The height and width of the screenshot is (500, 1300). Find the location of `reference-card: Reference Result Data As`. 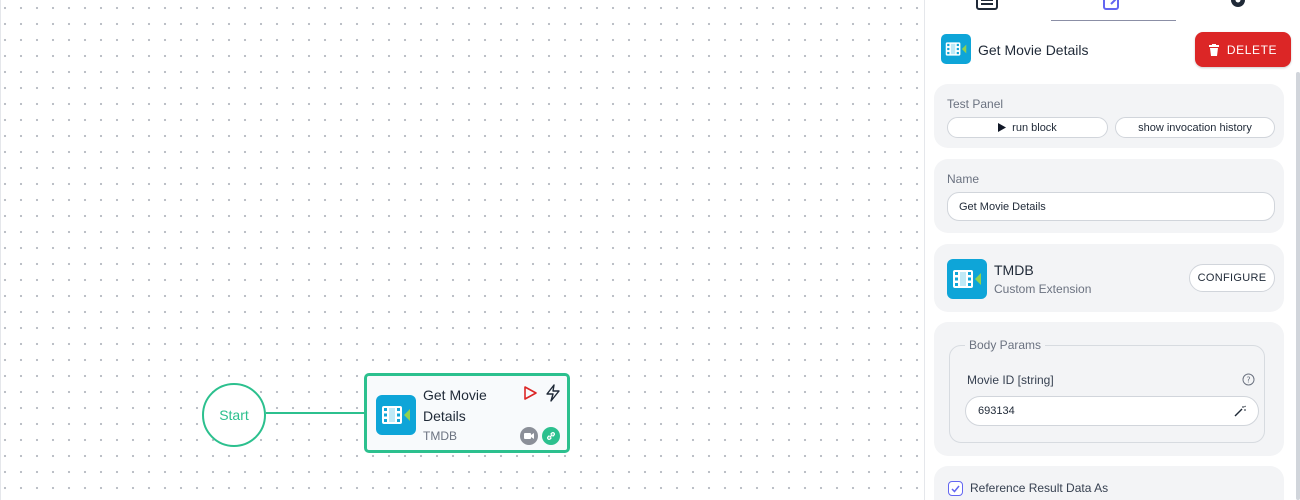

reference-card: Reference Result Data As is located at coordinates (1109, 483).